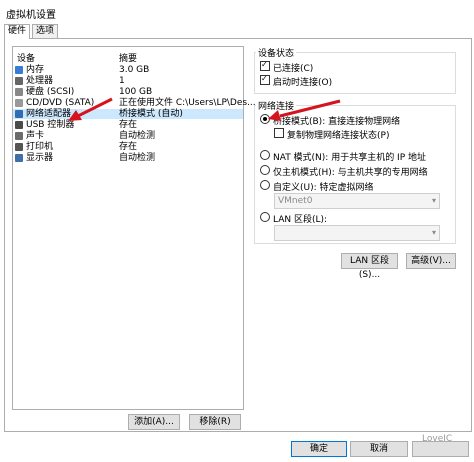 The image size is (474, 462). What do you see at coordinates (19, 103) in the screenshot?
I see `cd-dvd-icon` at bounding box center [19, 103].